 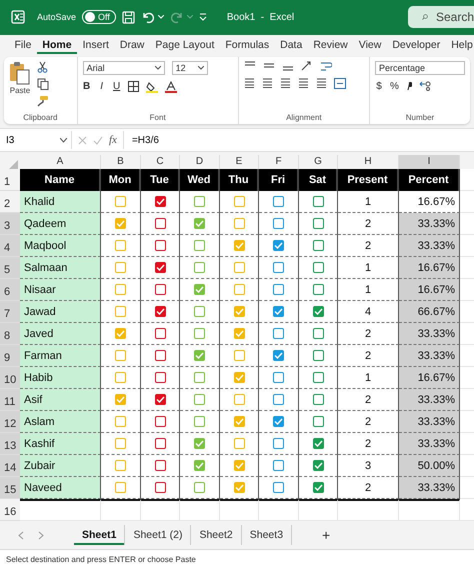 What do you see at coordinates (99, 17) in the screenshot?
I see `autosave-toggle: Off` at bounding box center [99, 17].